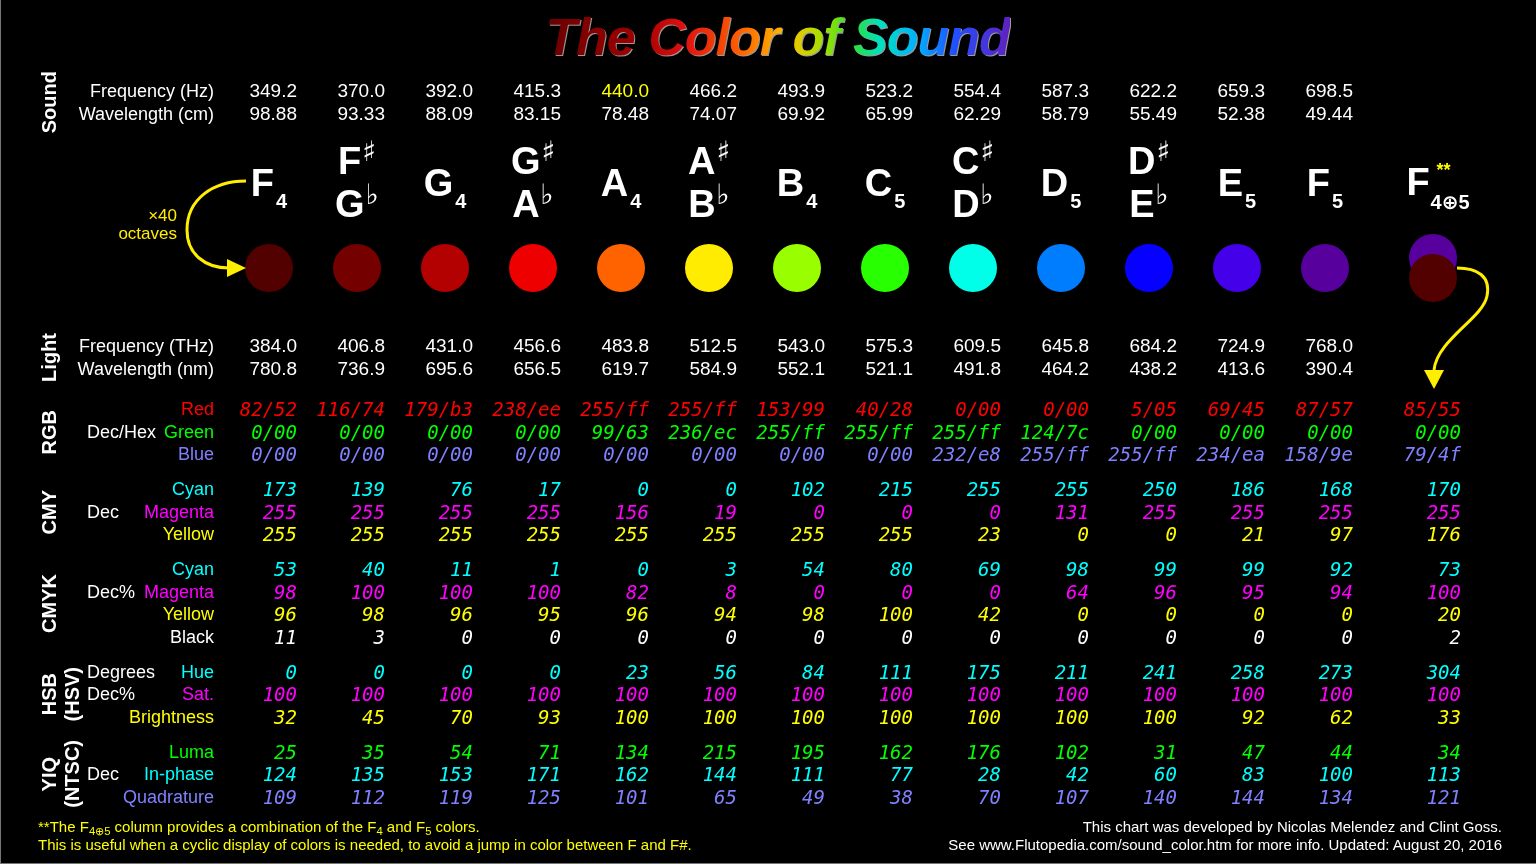 This screenshot has height=864, width=1536. Describe the element at coordinates (713, 346) in the screenshot. I see `table-cell: 512.5` at that location.